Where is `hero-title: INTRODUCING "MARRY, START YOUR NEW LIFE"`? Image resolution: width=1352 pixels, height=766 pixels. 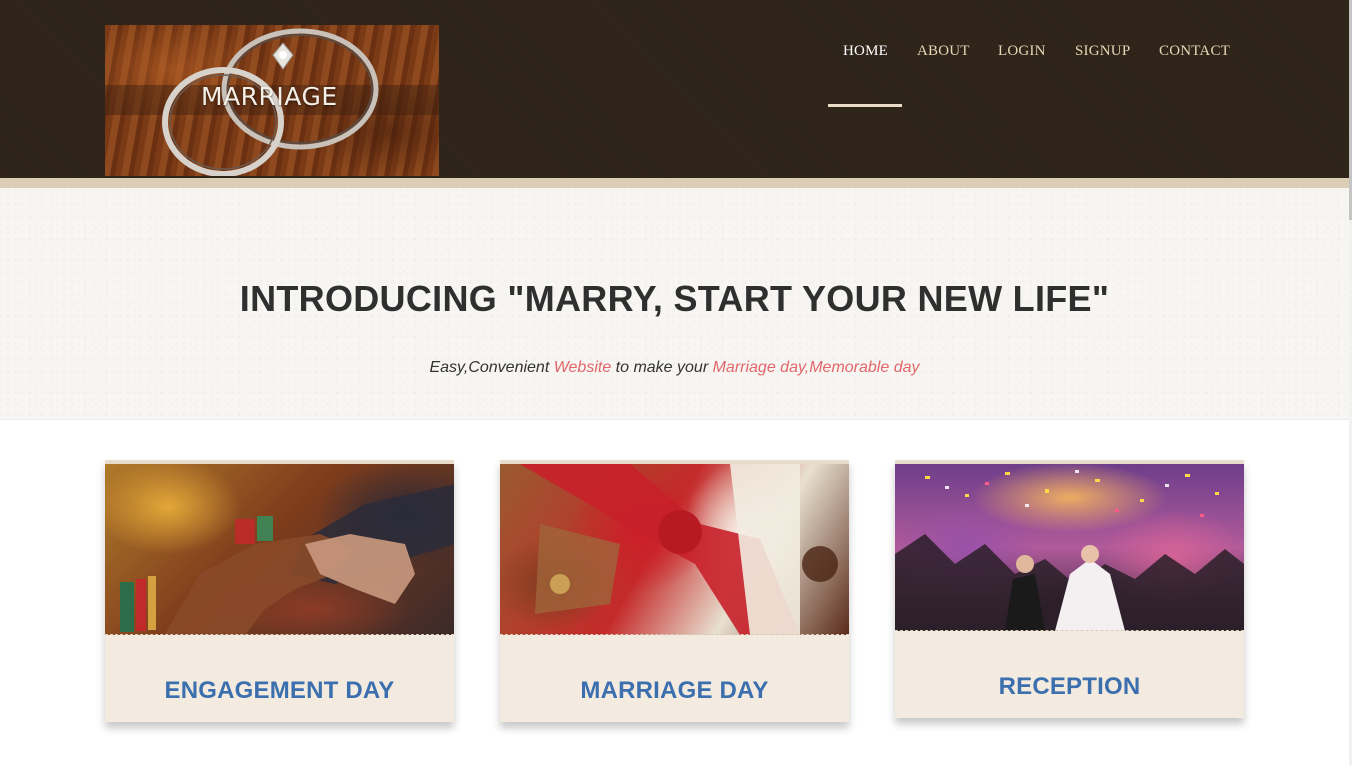 hero-title: INTRODUCING "MARRY, START YOUR NEW LIFE" is located at coordinates (674, 298).